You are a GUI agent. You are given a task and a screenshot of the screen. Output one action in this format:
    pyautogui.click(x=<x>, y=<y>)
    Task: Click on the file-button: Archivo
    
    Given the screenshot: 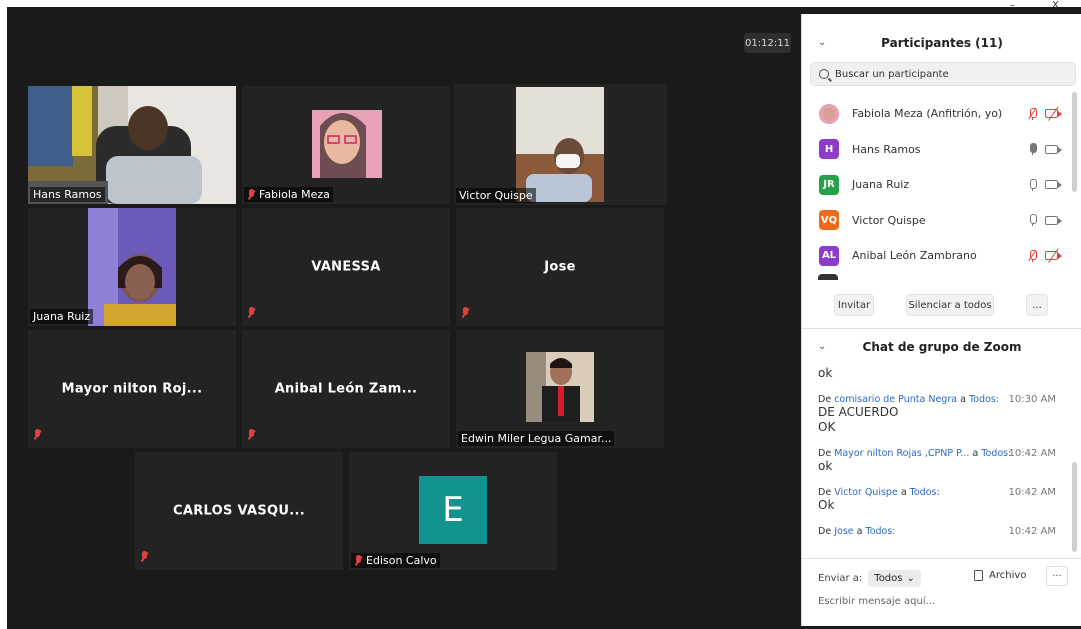 What is the action you would take?
    pyautogui.click(x=1000, y=575)
    